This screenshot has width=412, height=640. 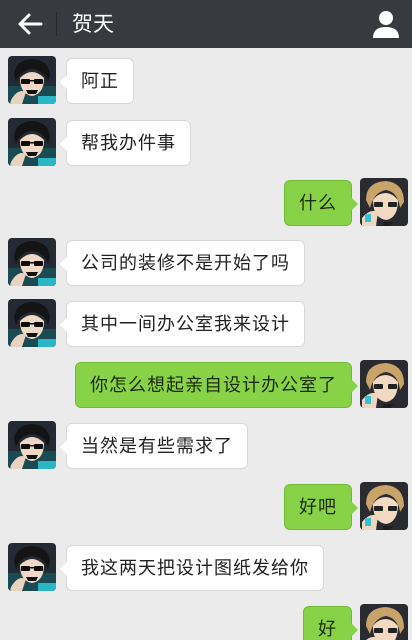 What do you see at coordinates (182, 263) in the screenshot?
I see `received-bubble: 公司的装修不是开始了吗` at bounding box center [182, 263].